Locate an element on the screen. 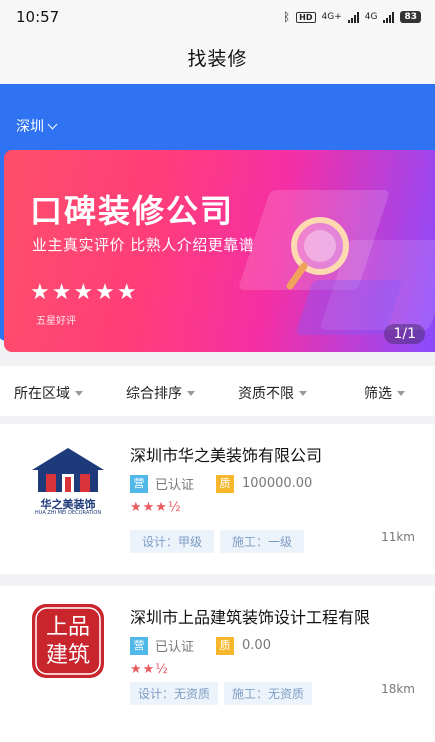 Image resolution: width=435 pixels, height=742 pixels. network-4g-label: 4G is located at coordinates (371, 17).